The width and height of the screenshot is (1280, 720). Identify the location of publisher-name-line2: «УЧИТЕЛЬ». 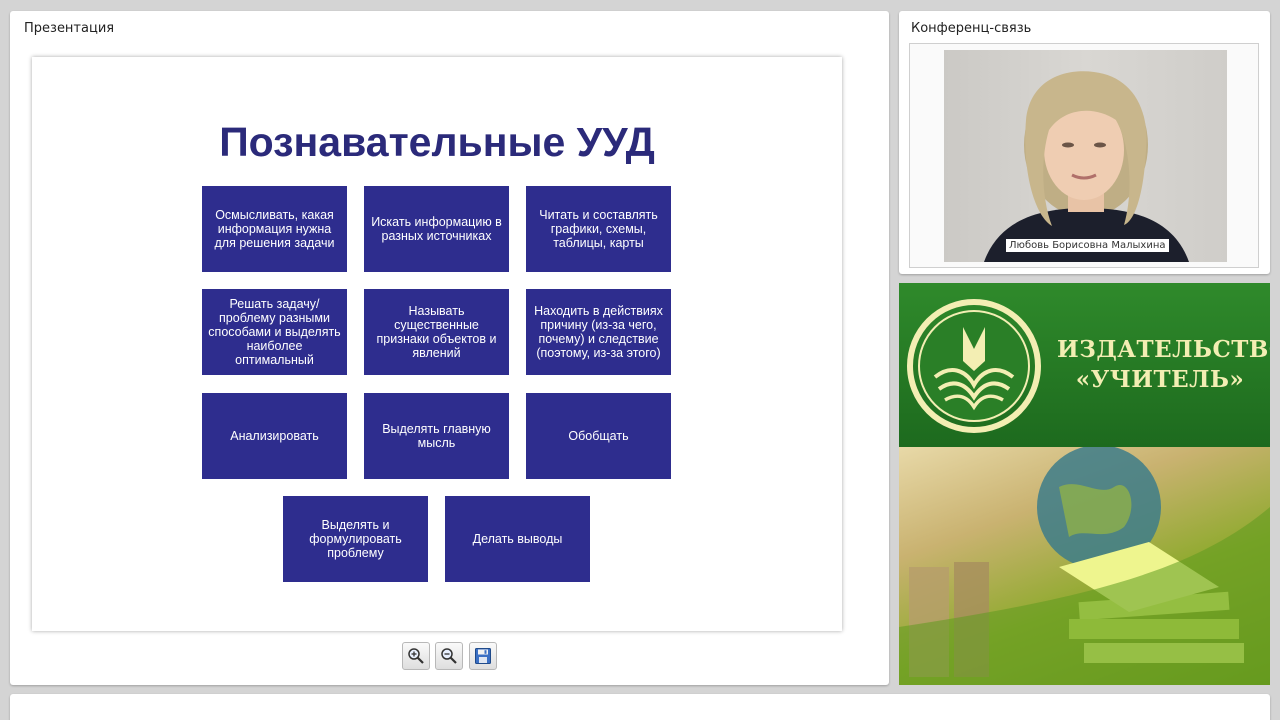
(1160, 379).